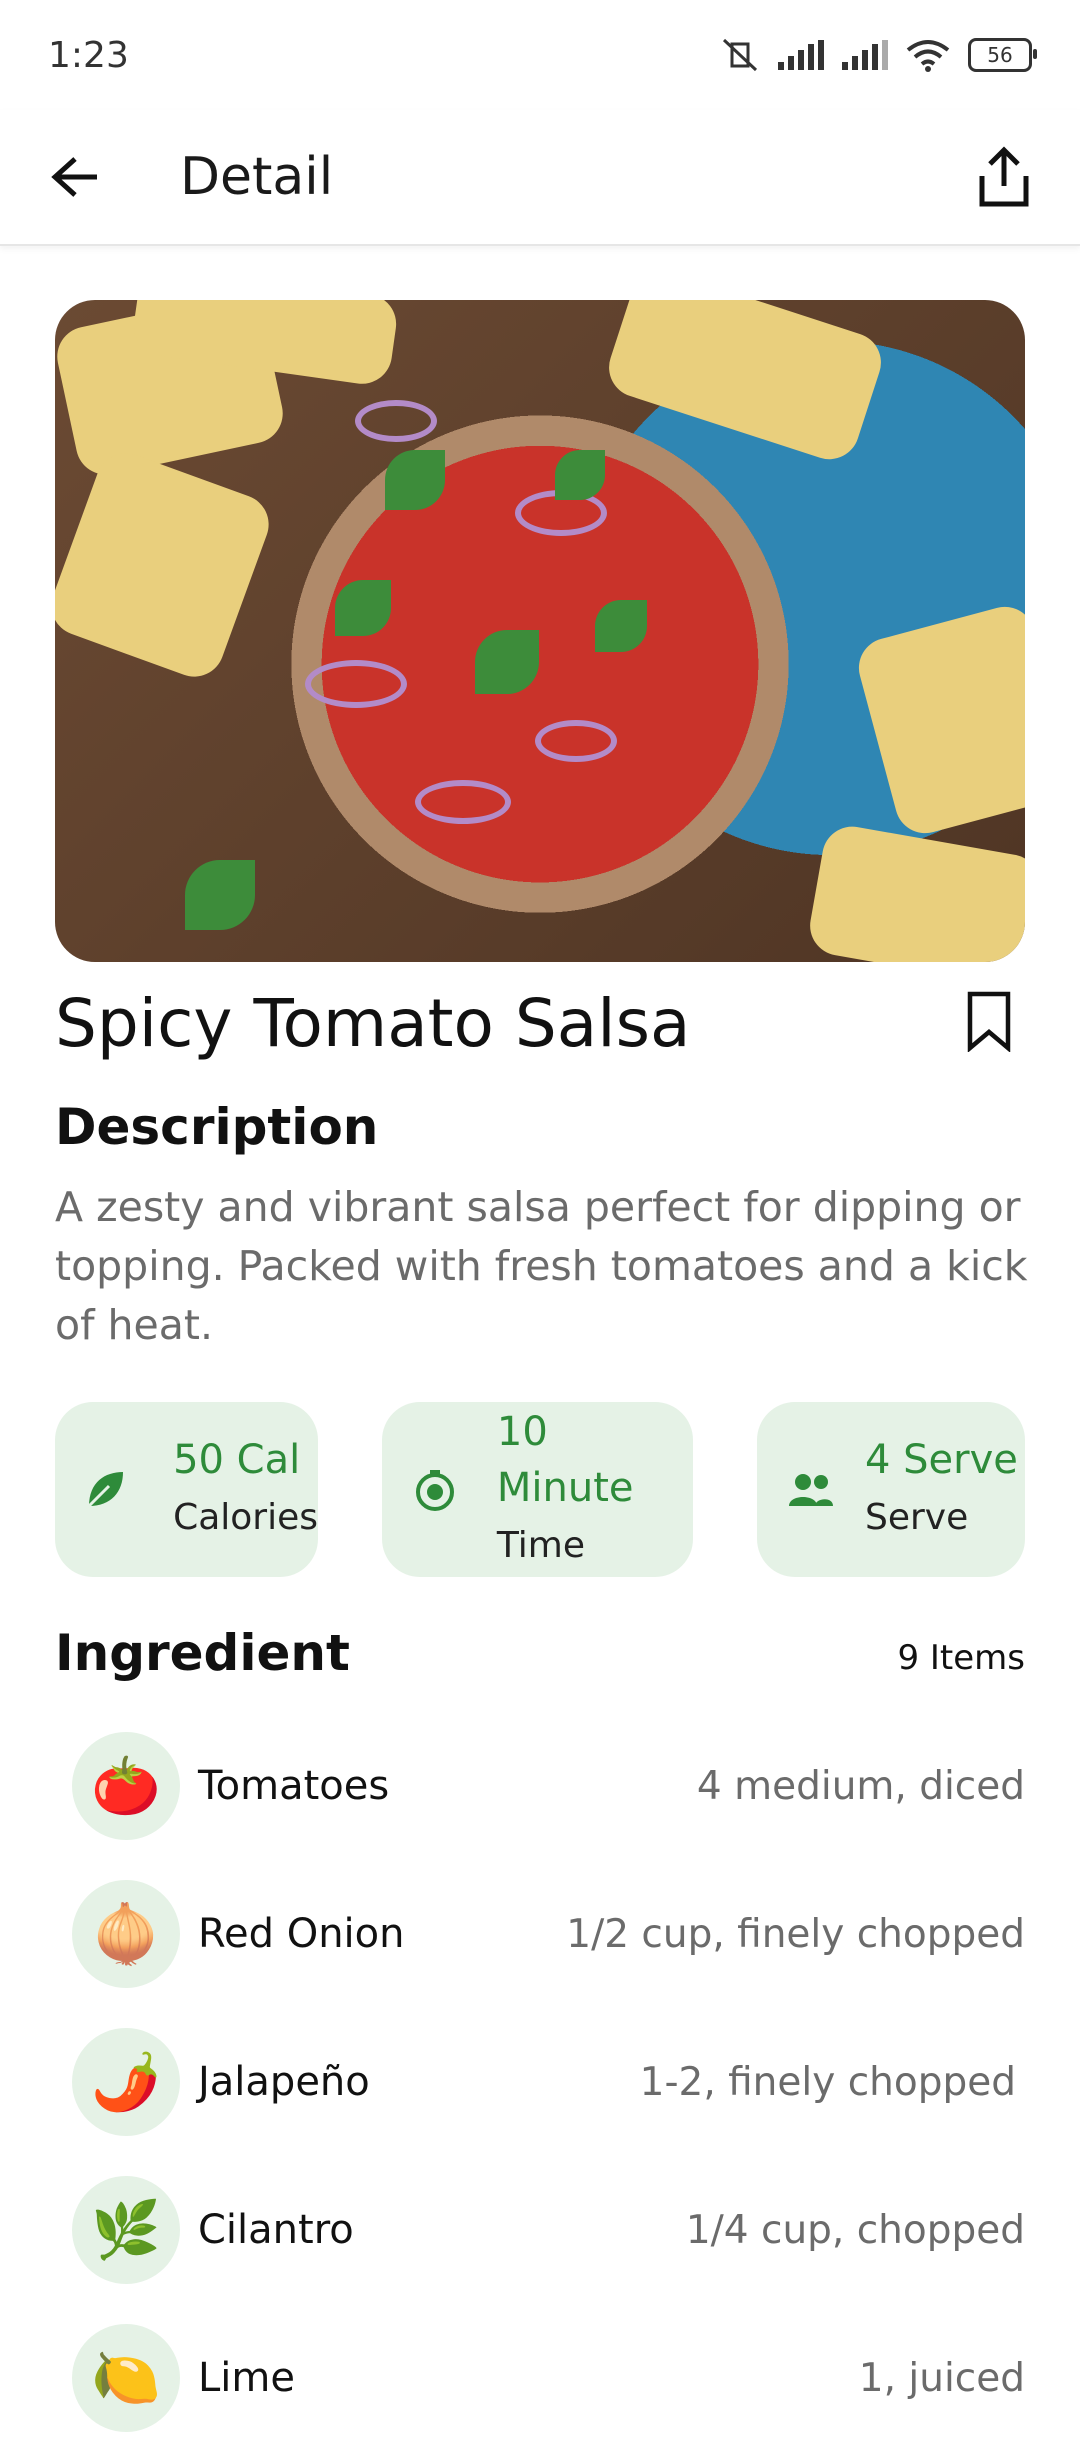 This screenshot has height=2452, width=1080. I want to click on app-bar: Detail, so click(540, 178).